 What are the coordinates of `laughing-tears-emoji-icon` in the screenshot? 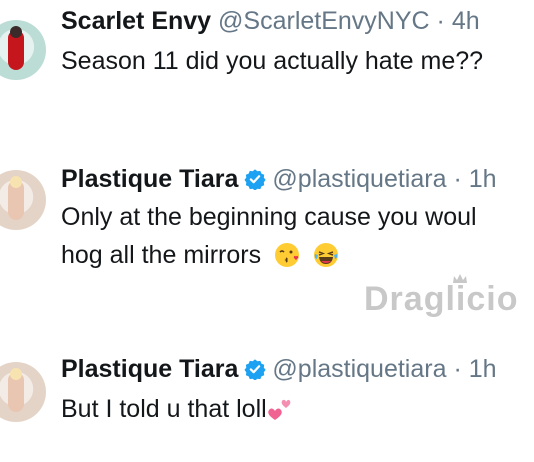 It's located at (325, 255).